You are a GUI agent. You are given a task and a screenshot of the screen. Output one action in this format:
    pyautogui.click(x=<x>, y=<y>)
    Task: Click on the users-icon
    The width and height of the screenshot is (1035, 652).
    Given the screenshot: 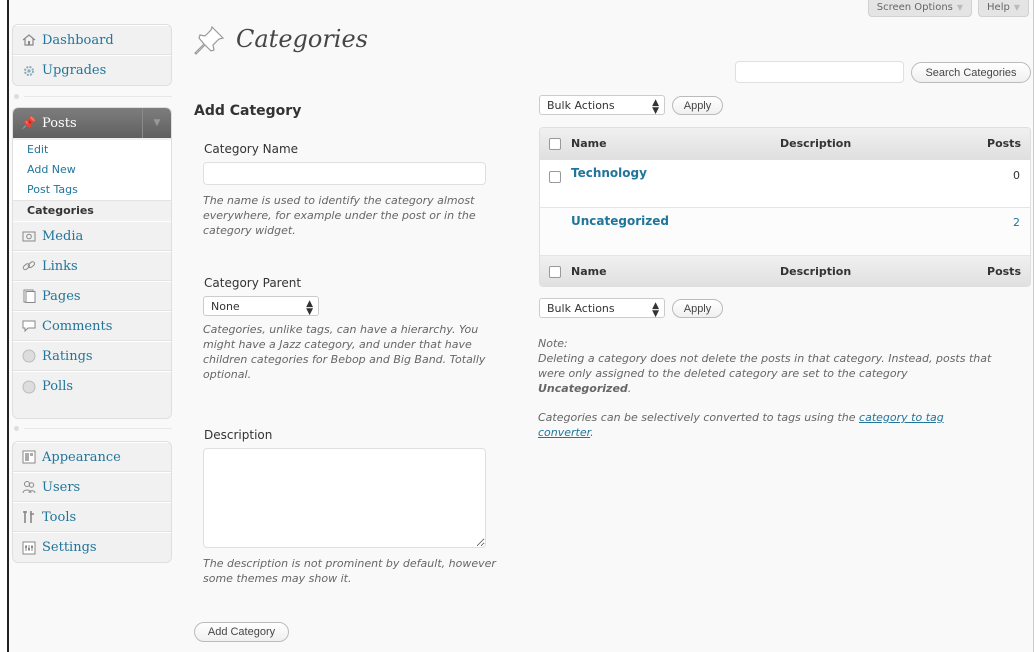 What is the action you would take?
    pyautogui.click(x=28, y=487)
    